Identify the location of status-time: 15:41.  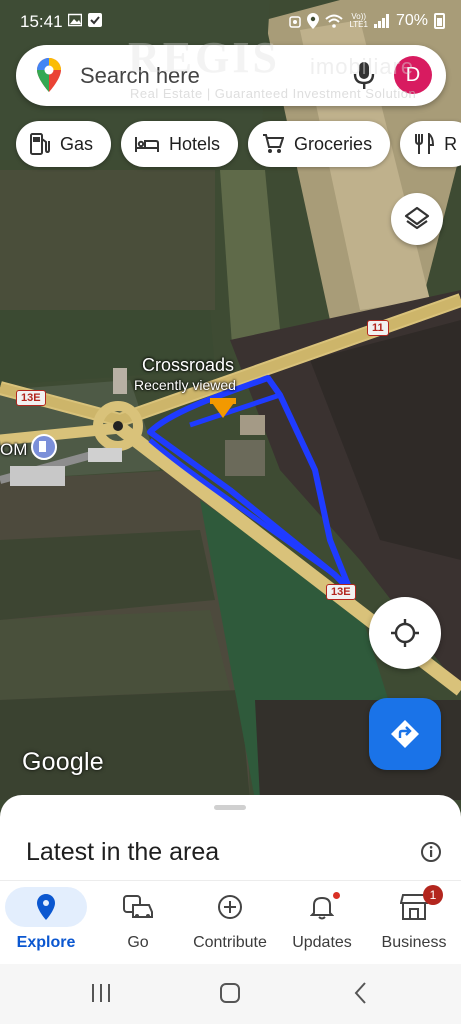
(41, 21).